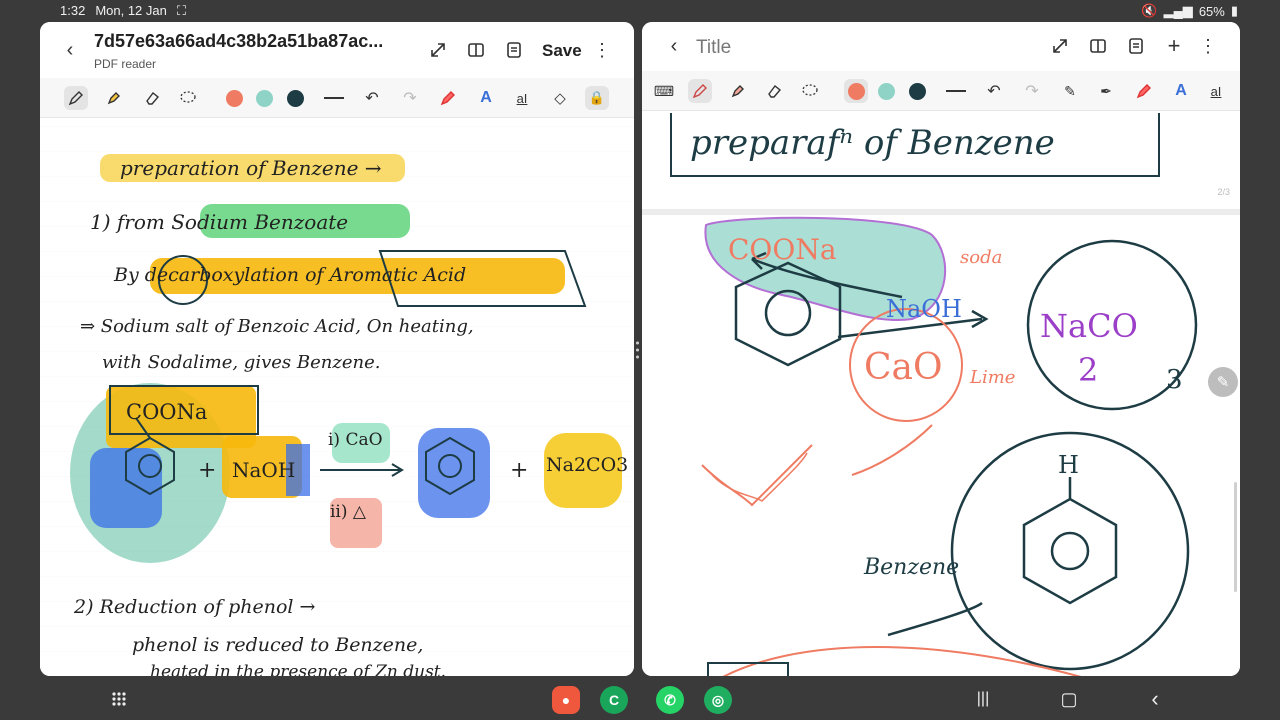 The width and height of the screenshot is (1280, 720). Describe the element at coordinates (73, 10) in the screenshot. I see `status-time: 1:32` at that location.